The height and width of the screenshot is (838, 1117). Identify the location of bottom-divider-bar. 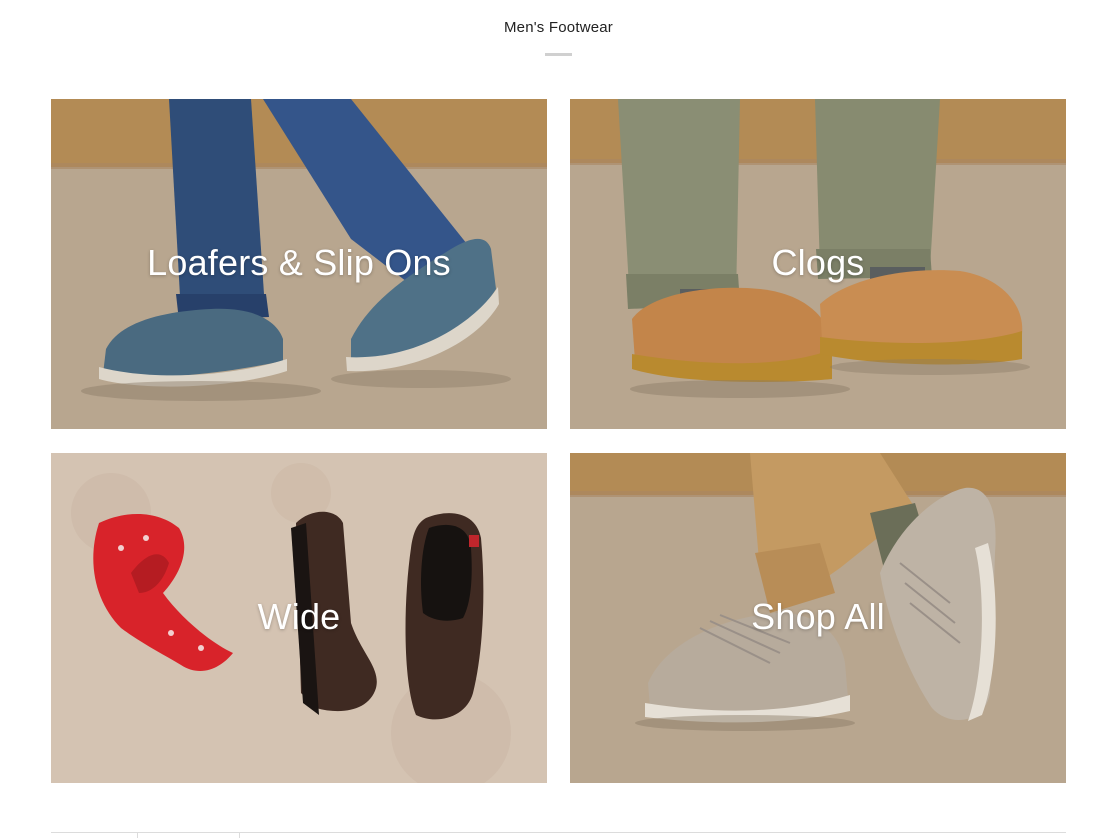
(558, 835).